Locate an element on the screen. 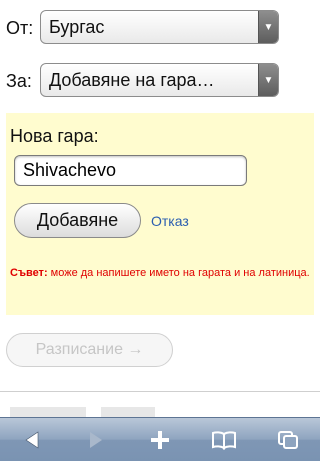 The image size is (320, 461). to-select: Добавяне на гара… ▼ is located at coordinates (159, 80).